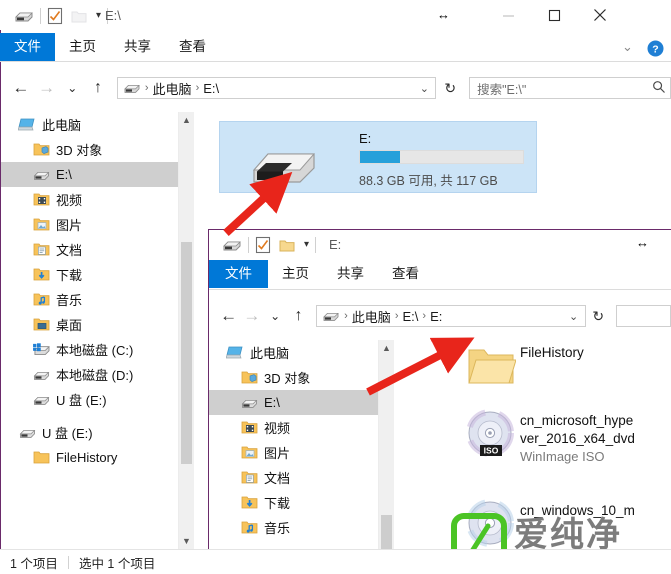  What do you see at coordinates (69, 325) in the screenshot?
I see `tree-item-label: 桌面` at bounding box center [69, 325].